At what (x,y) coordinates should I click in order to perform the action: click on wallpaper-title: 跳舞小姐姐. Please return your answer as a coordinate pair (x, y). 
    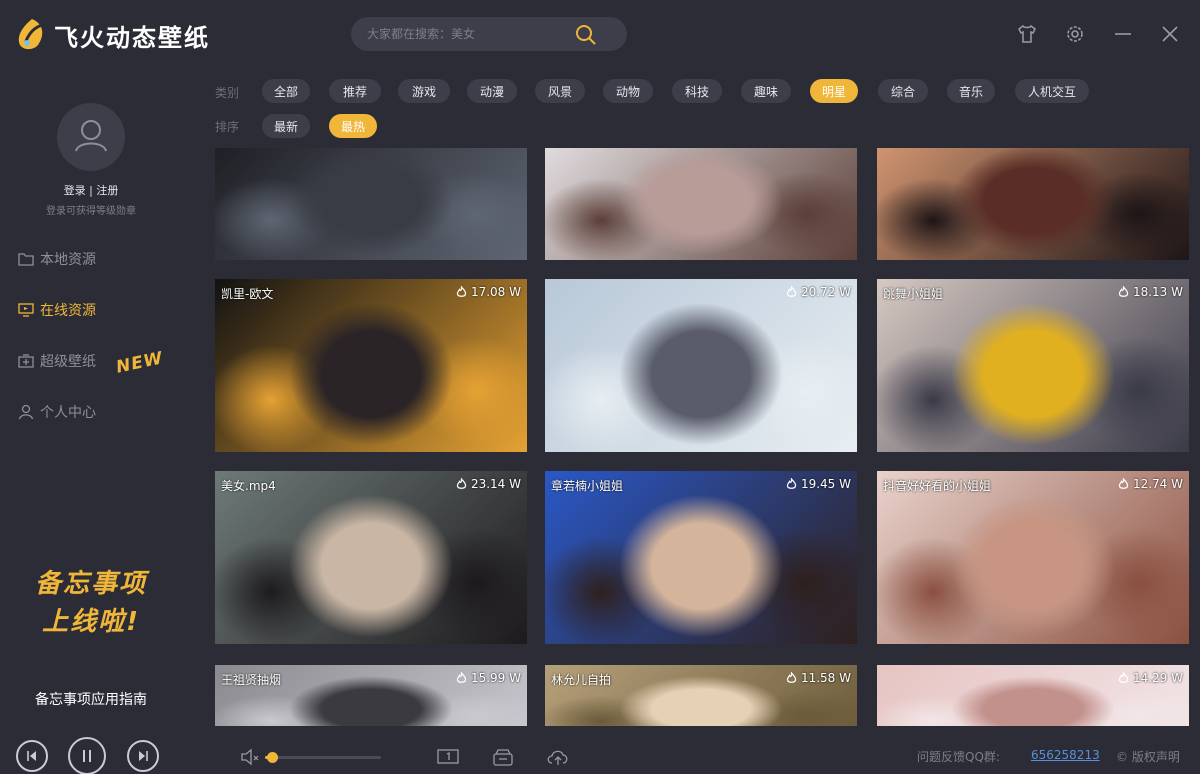
    Looking at the image, I should click on (913, 294).